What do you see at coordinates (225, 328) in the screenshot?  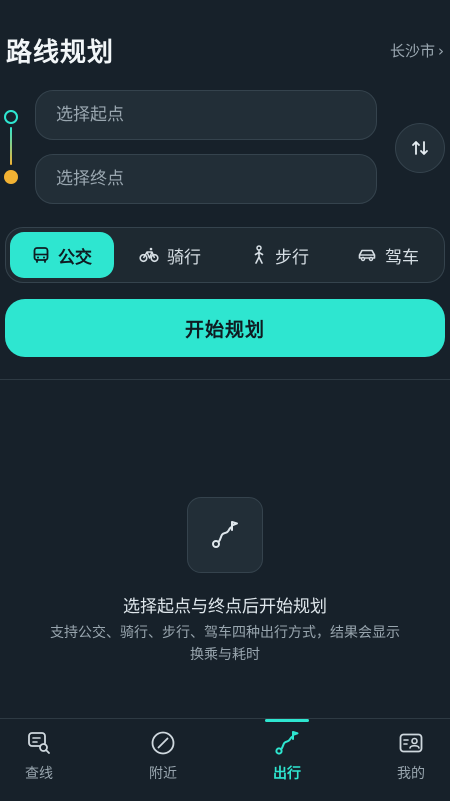 I see `start-planning-button: 开始规划` at bounding box center [225, 328].